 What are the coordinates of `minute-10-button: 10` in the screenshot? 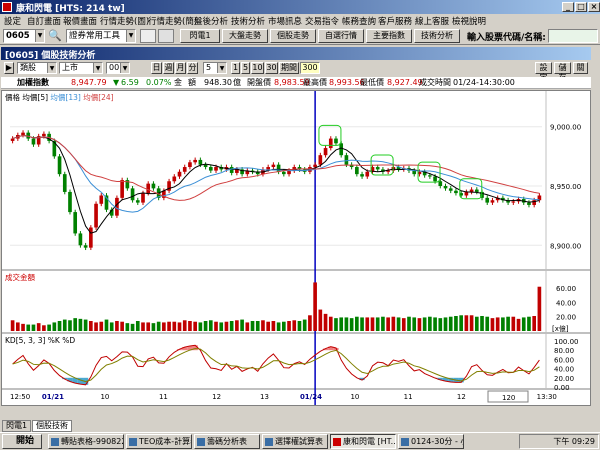 It's located at (257, 68).